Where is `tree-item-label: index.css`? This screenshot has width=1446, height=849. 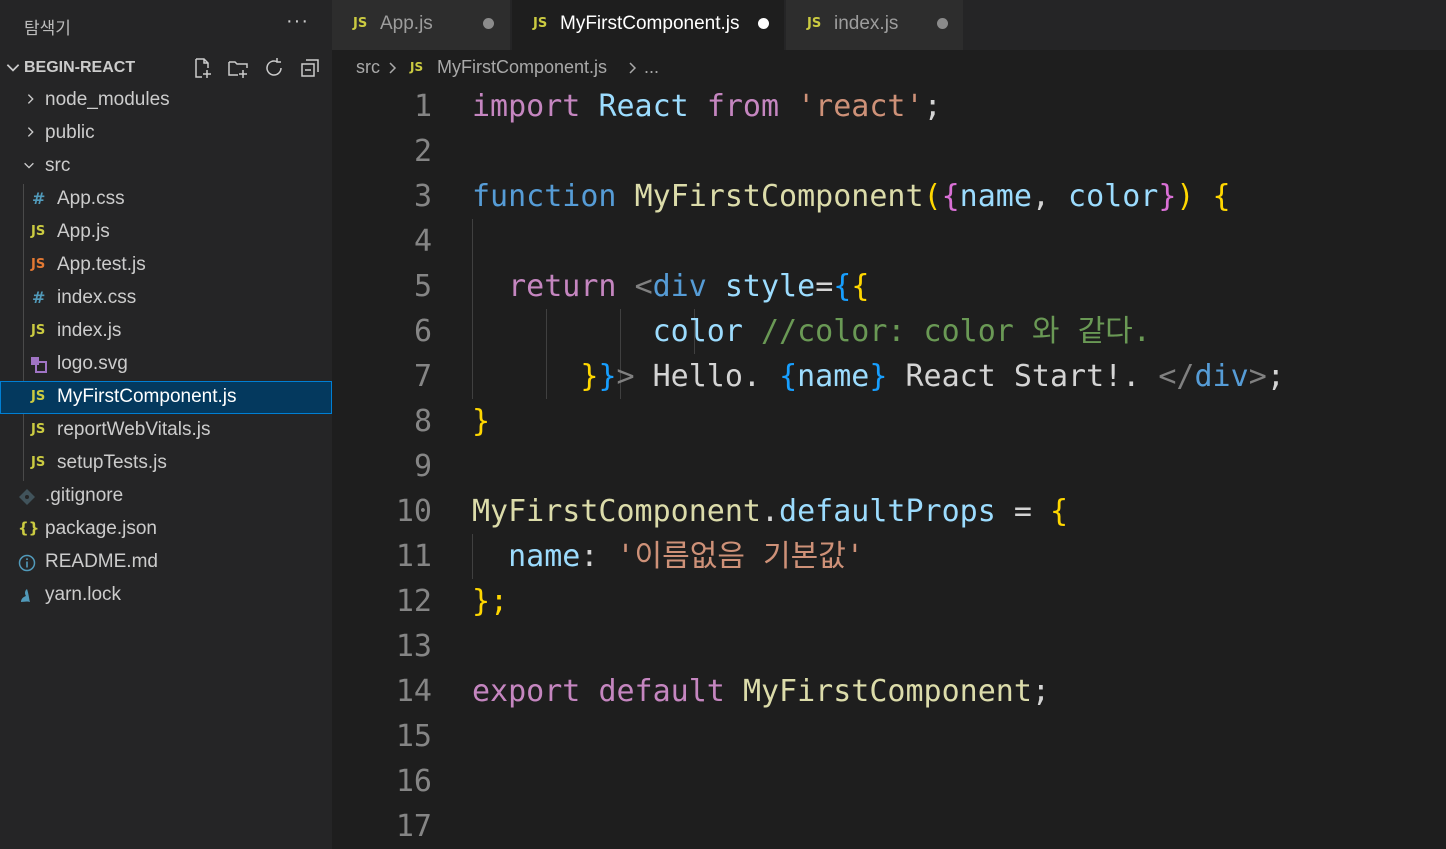 tree-item-label: index.css is located at coordinates (97, 297).